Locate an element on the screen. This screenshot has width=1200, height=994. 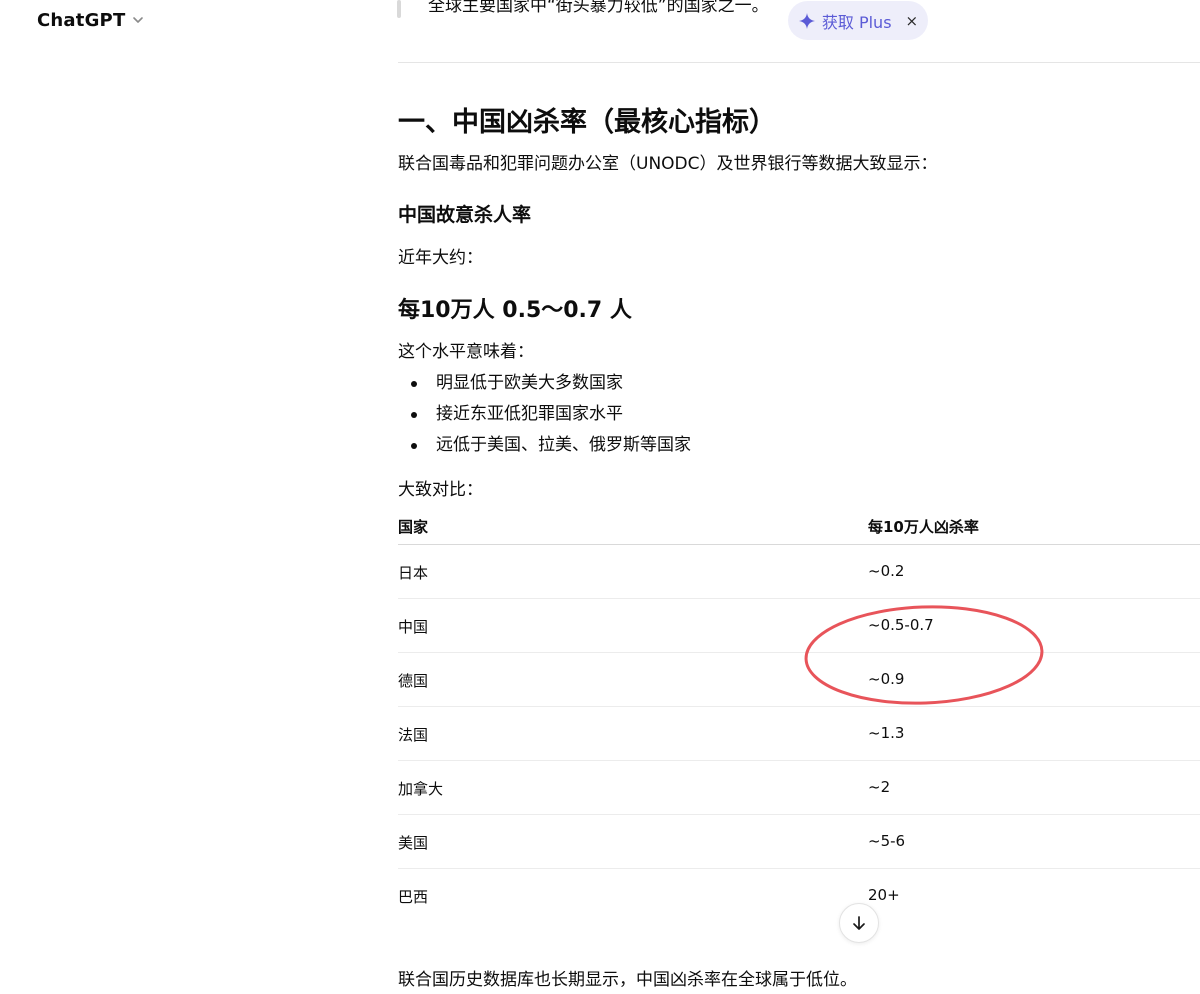
table-cell: ~0.2 is located at coordinates (886, 571).